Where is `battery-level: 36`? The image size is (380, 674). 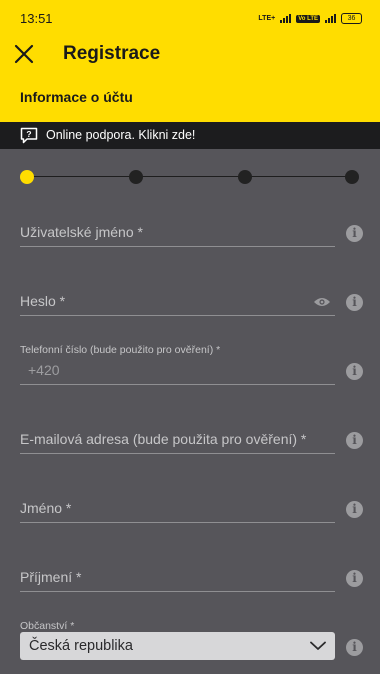
battery-level: 36 is located at coordinates (351, 18).